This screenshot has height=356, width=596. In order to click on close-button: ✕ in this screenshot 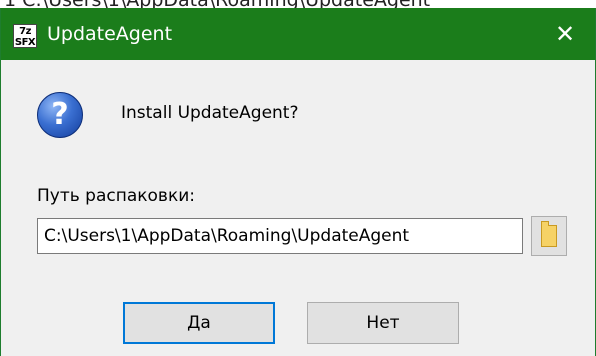, I will do `click(565, 34)`.